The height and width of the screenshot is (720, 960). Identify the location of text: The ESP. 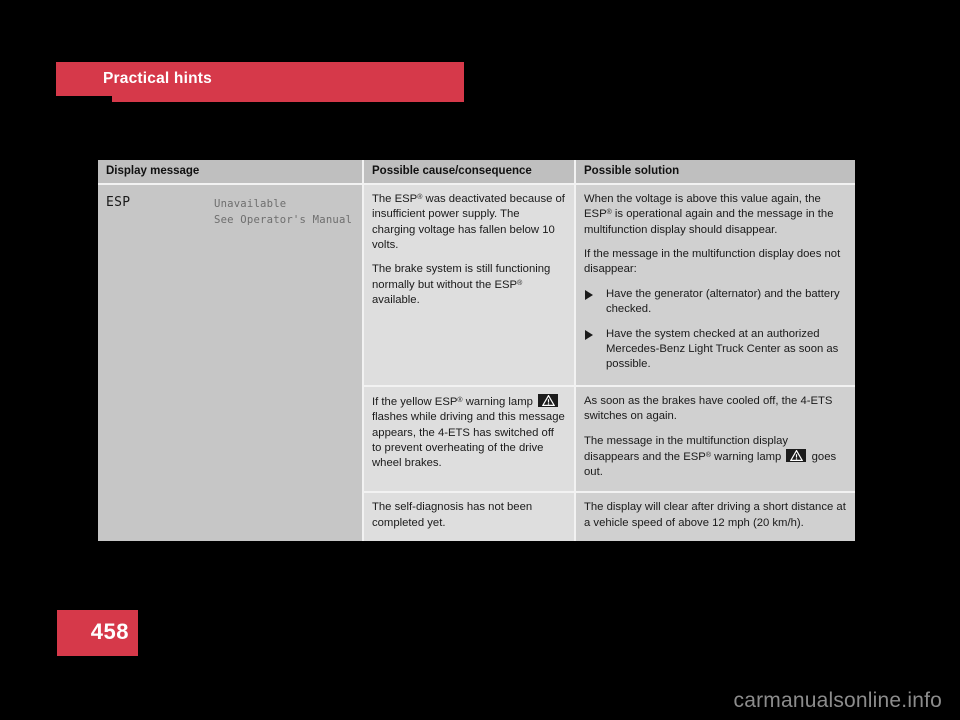
(395, 199).